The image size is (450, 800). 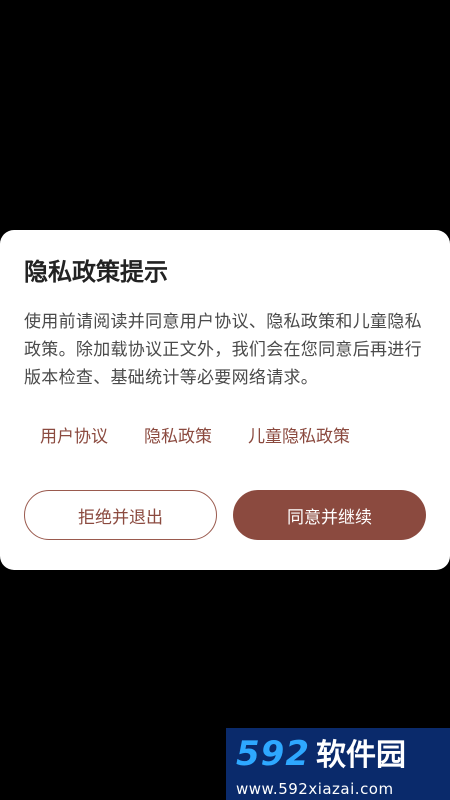 What do you see at coordinates (360, 755) in the screenshot?
I see `watermark-name: 软件园` at bounding box center [360, 755].